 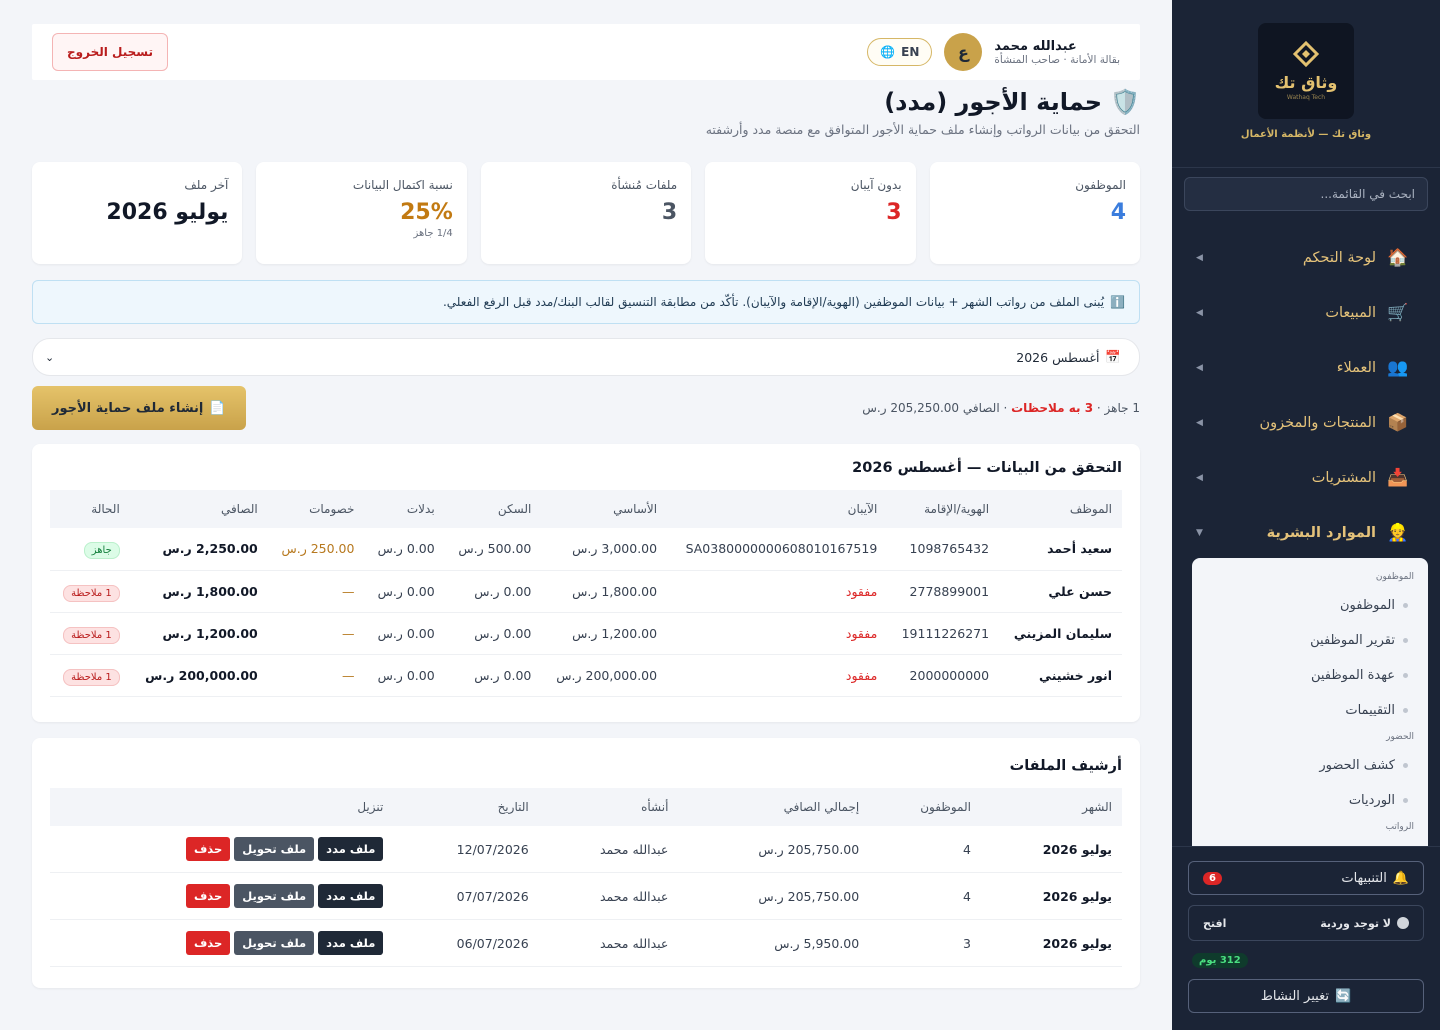 What do you see at coordinates (1398, 257) in the screenshot?
I see `home-icon: 🏠` at bounding box center [1398, 257].